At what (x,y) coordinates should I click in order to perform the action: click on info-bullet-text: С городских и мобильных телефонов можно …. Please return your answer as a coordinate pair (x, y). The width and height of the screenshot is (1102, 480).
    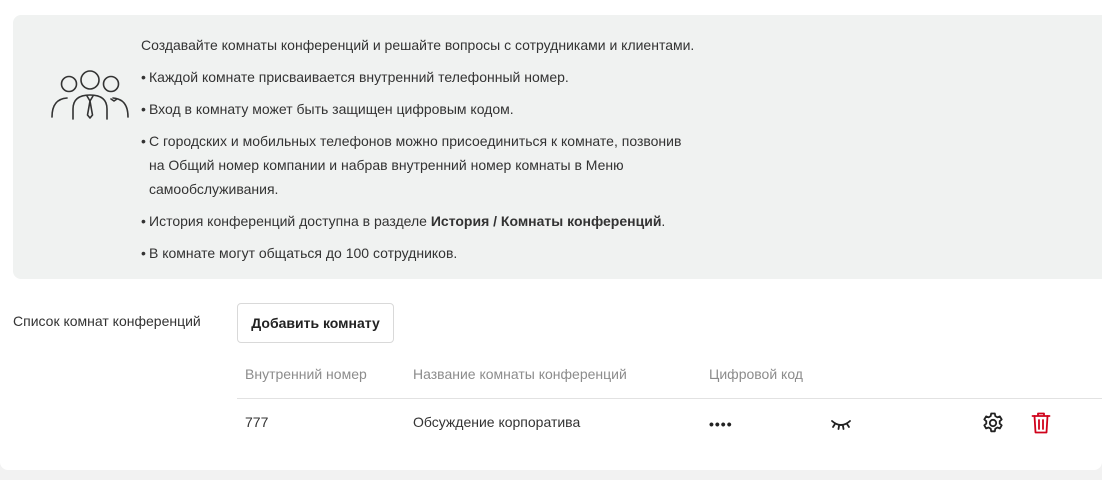
    Looking at the image, I should click on (415, 141).